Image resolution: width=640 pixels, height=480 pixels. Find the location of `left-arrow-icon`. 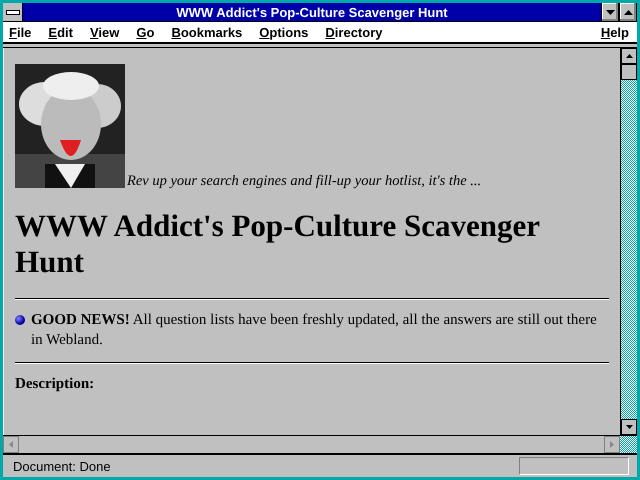

left-arrow-icon is located at coordinates (11, 444).